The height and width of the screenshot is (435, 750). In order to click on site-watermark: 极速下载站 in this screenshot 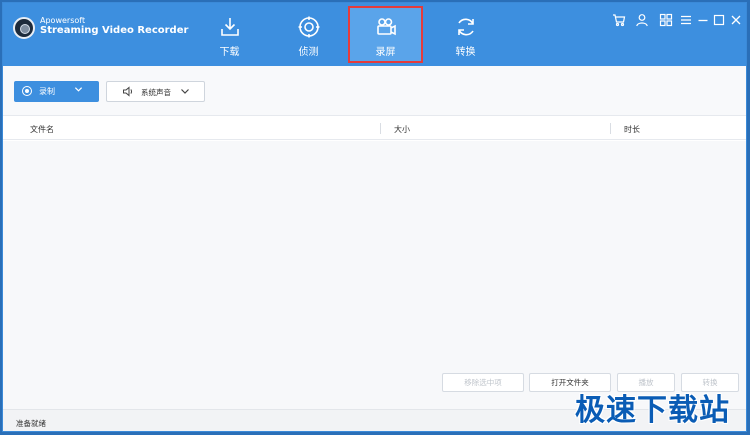, I will do `click(652, 410)`.